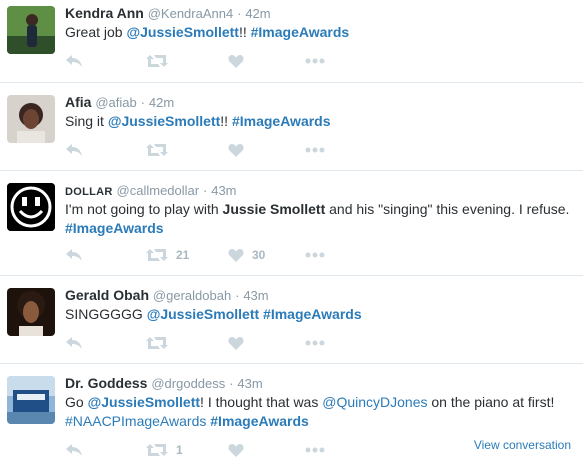 The image size is (583, 472). I want to click on text-segment: ! I thought that was, so click(261, 402).